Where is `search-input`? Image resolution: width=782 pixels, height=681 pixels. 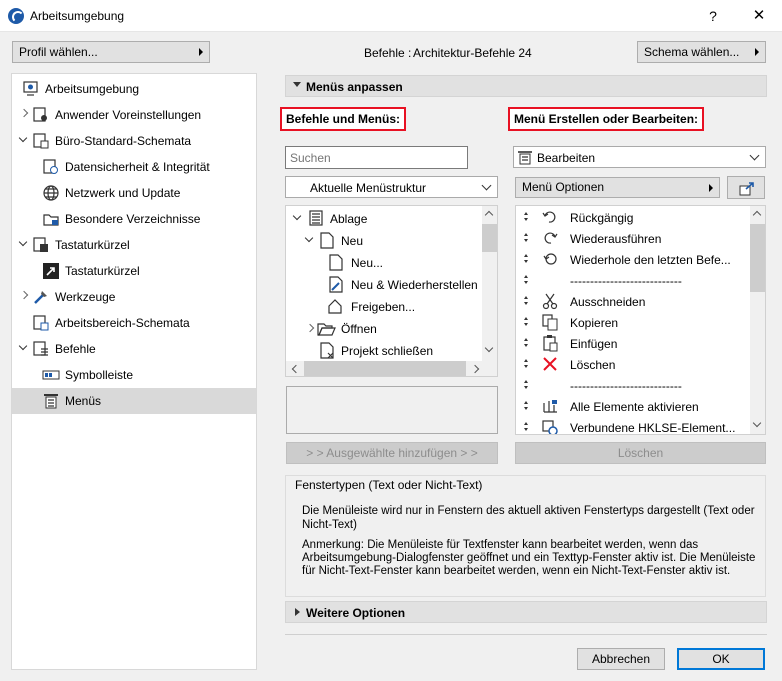
search-input is located at coordinates (376, 157).